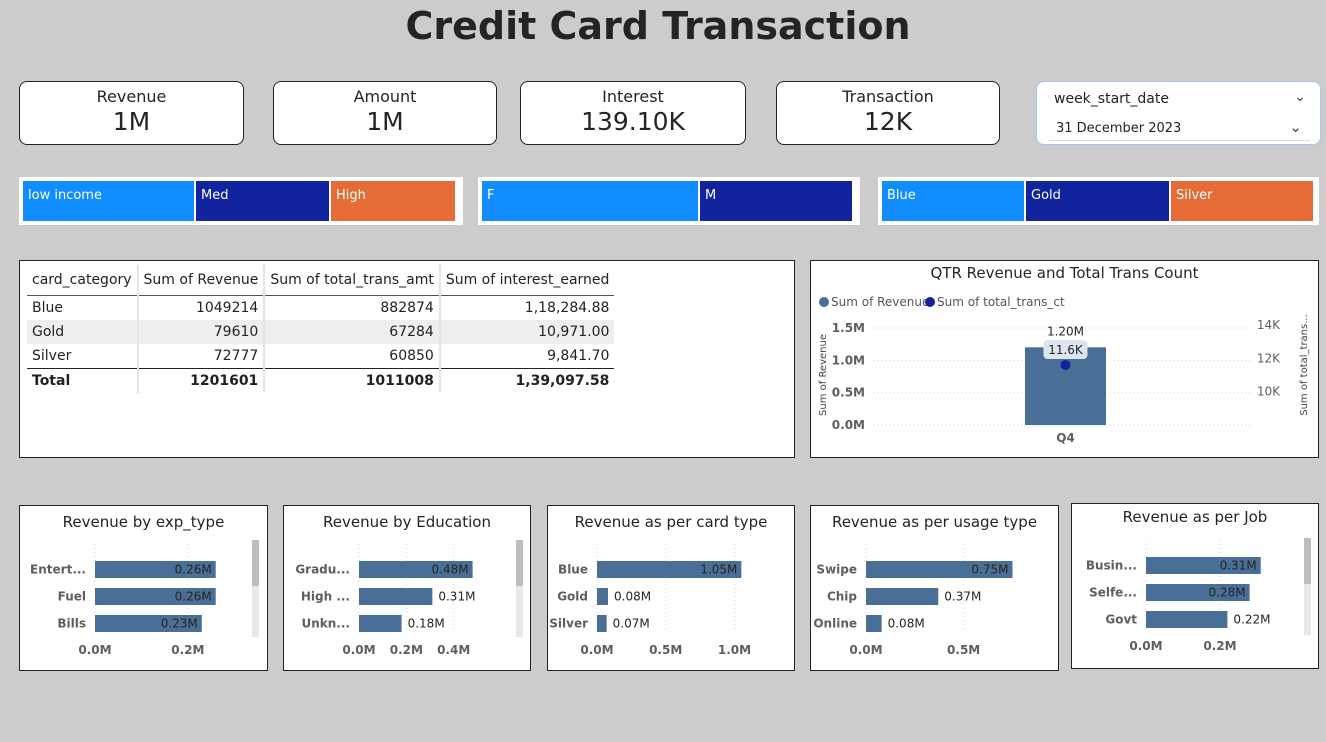 The image size is (1326, 742). What do you see at coordinates (1251, 620) in the screenshot?
I see `data-label: 0.22M` at bounding box center [1251, 620].